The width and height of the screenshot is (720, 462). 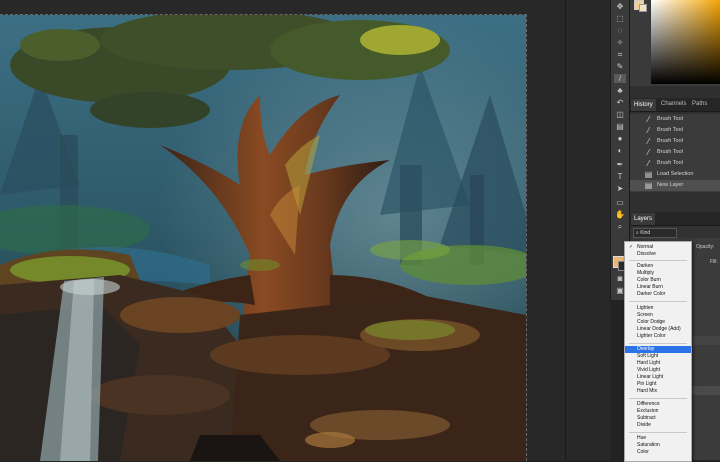 What do you see at coordinates (655, 233) in the screenshot?
I see `kind-filter-dropdown: ⌕ Kind` at bounding box center [655, 233].